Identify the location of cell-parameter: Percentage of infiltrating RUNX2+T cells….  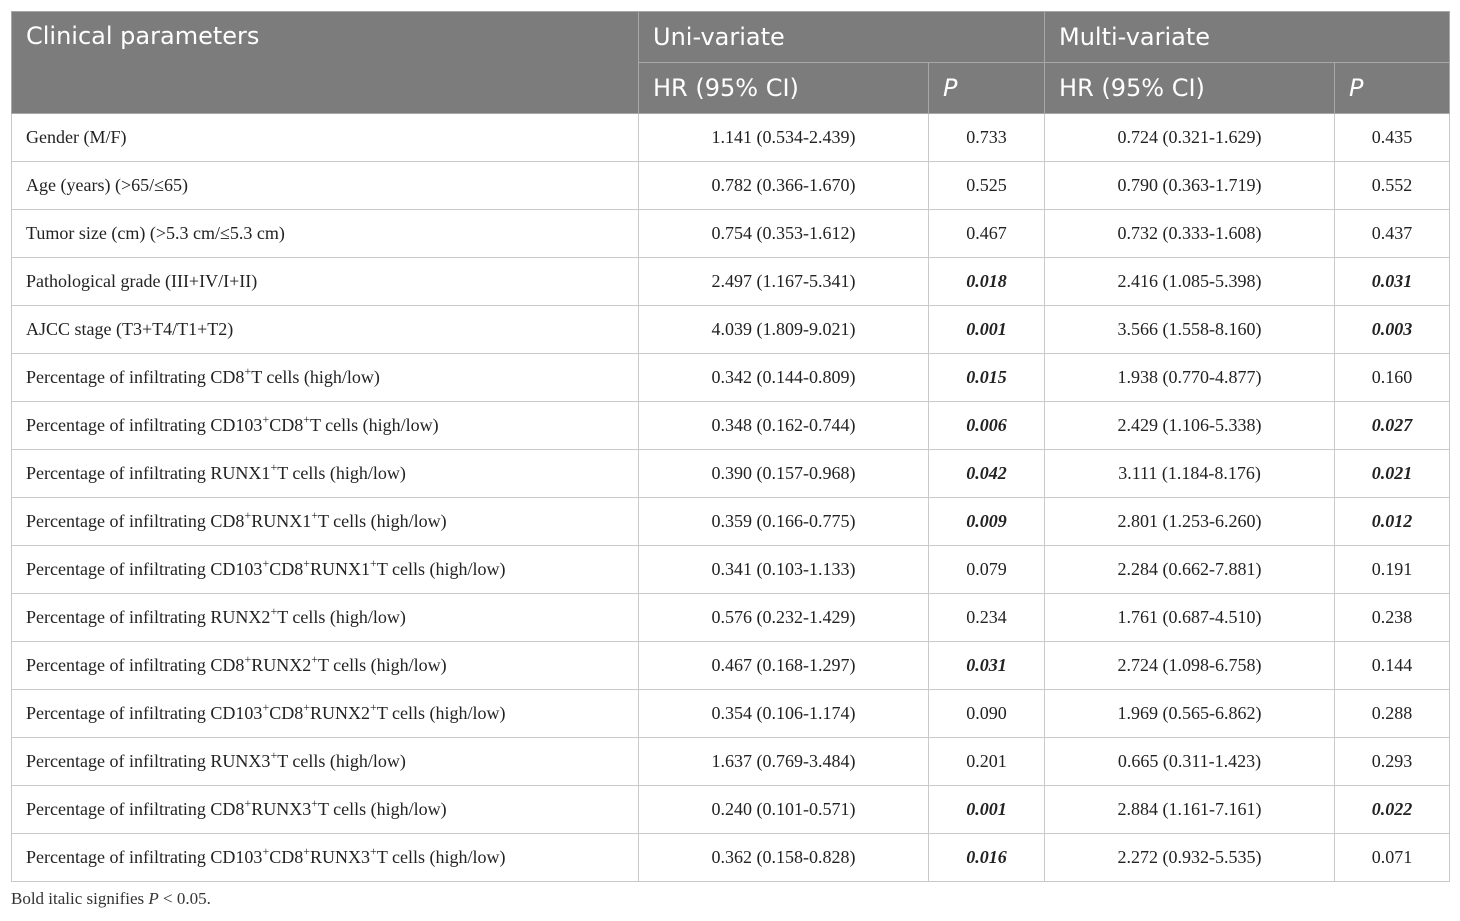
(325, 617).